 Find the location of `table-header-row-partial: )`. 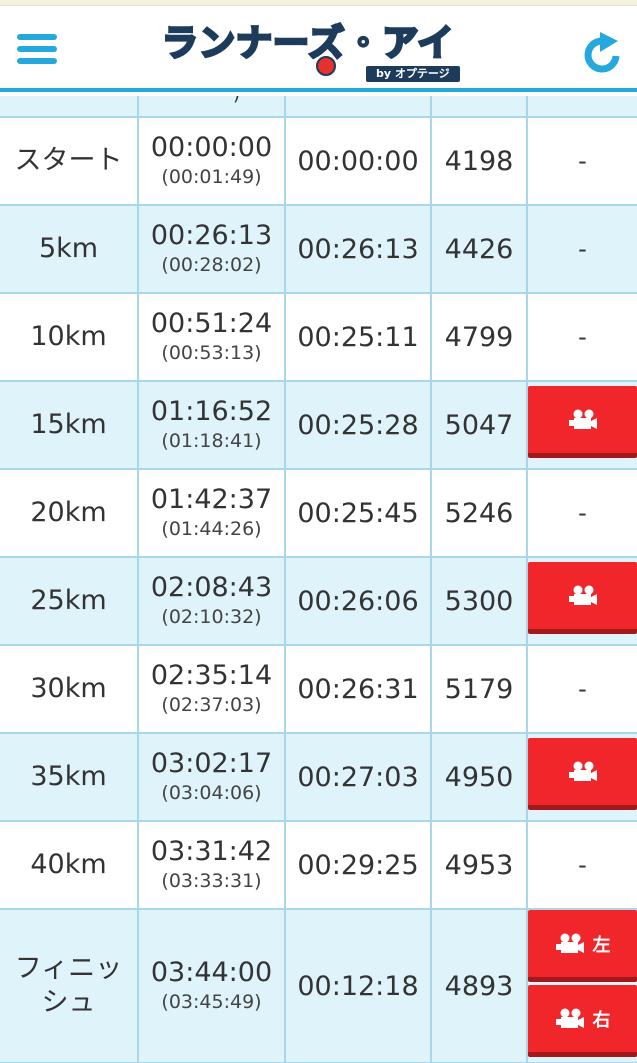

table-header-row-partial: ) is located at coordinates (318, 107).